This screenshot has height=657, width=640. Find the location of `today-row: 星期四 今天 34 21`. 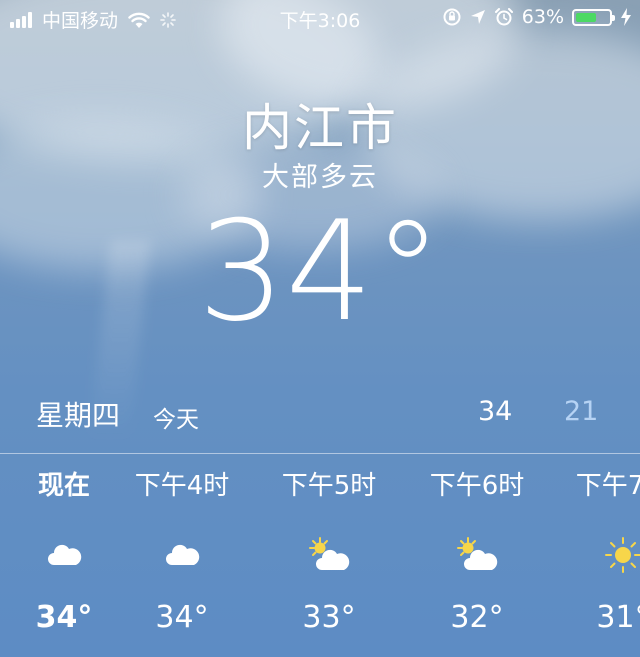

today-row: 星期四 今天 34 21 is located at coordinates (320, 413).